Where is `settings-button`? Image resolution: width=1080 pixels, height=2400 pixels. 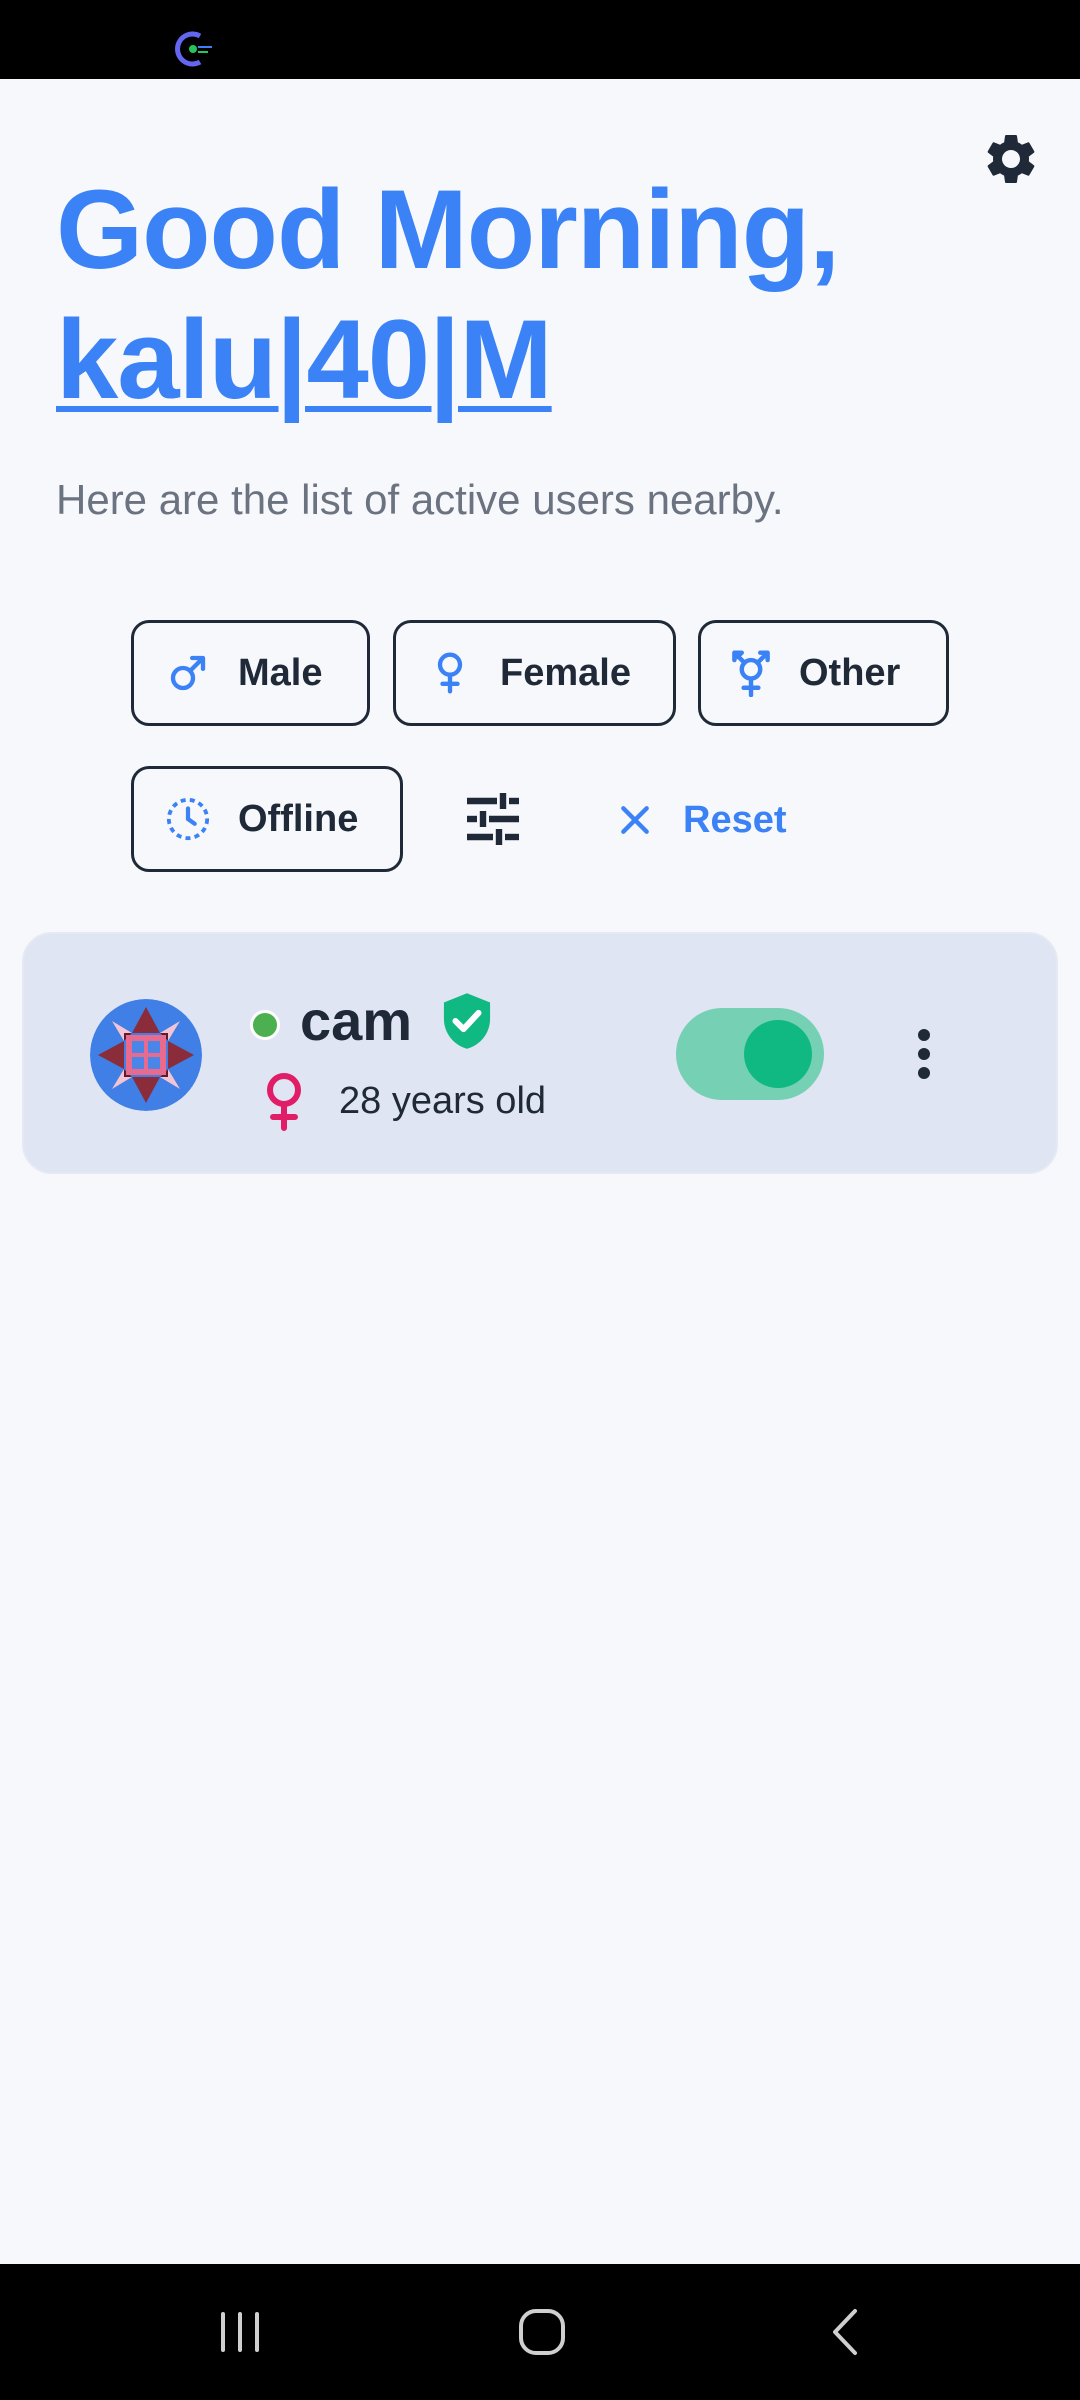
settings-button is located at coordinates (1011, 159).